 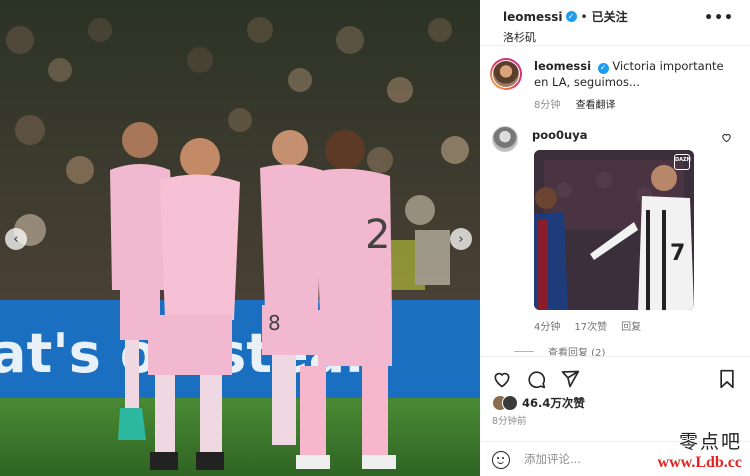 I want to click on site-watermark: 零点吧 www.Ldb.cc, so click(x=700, y=449).